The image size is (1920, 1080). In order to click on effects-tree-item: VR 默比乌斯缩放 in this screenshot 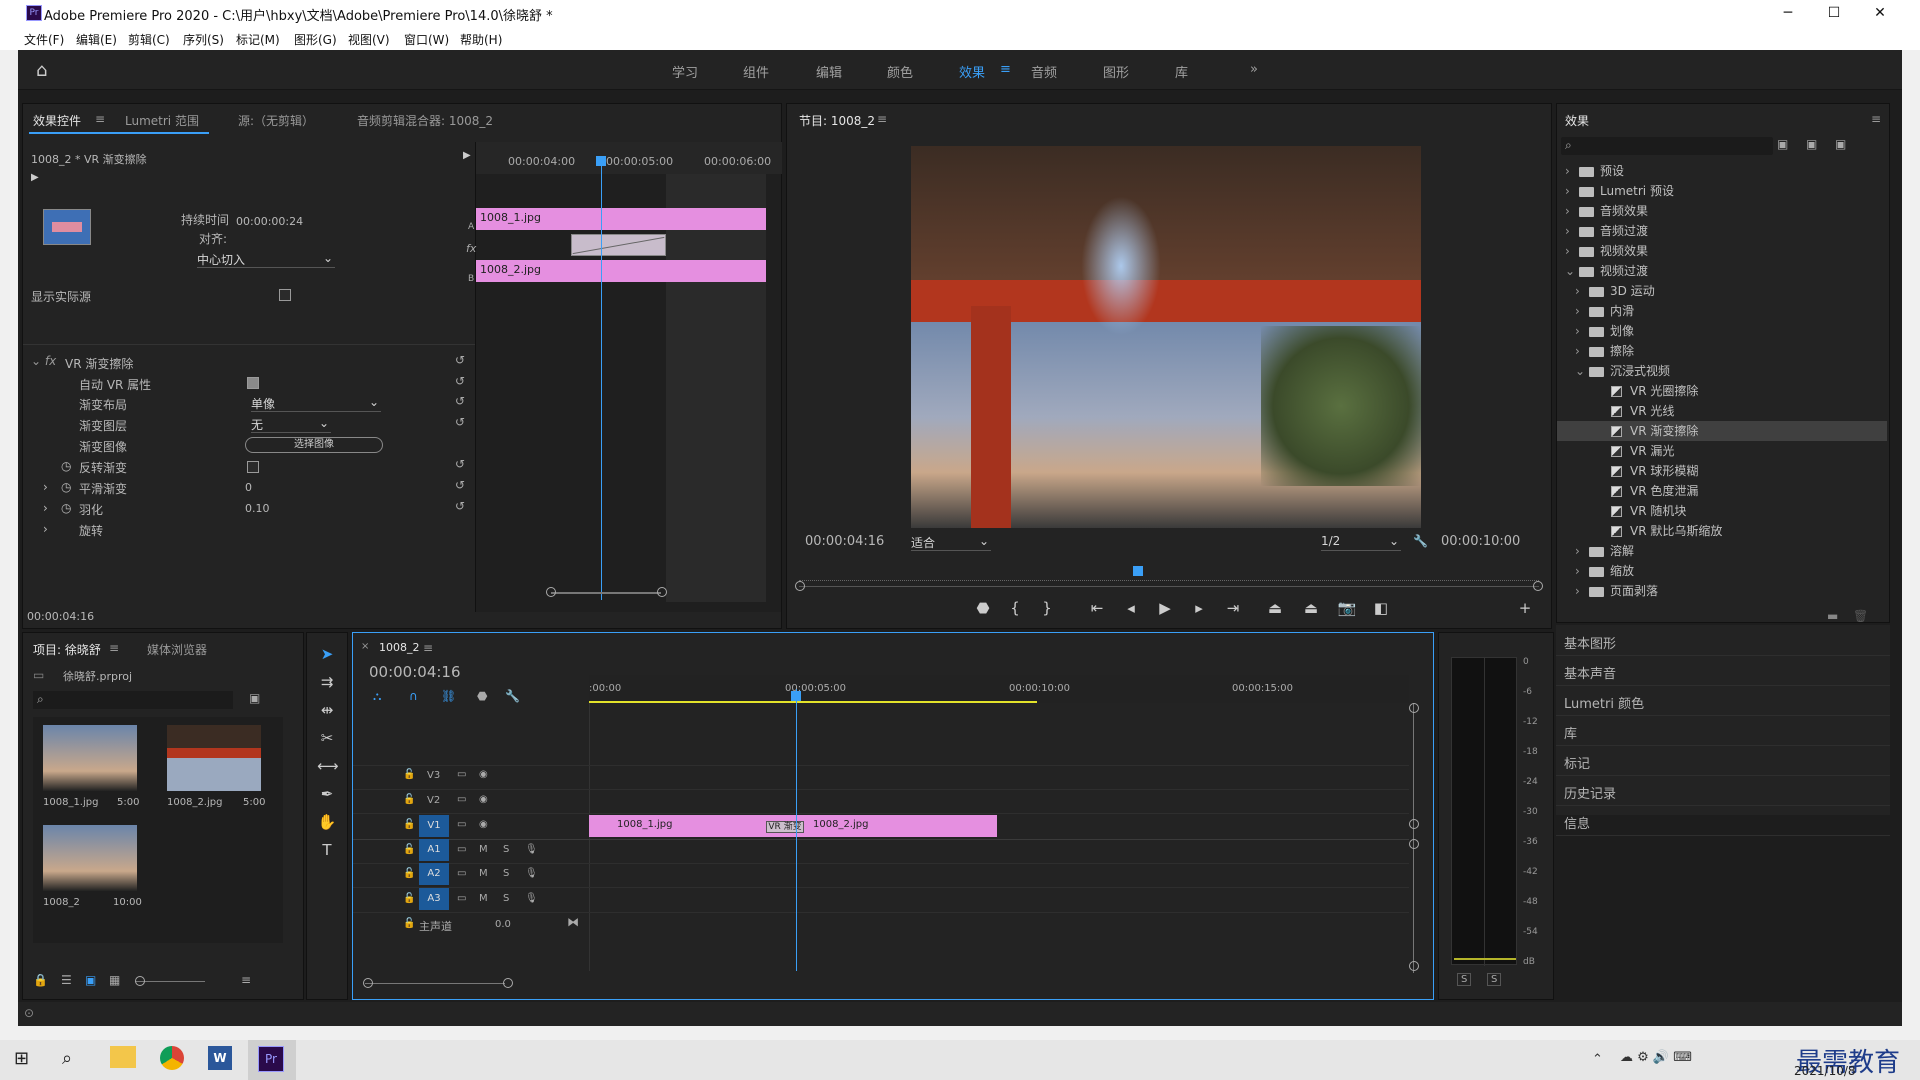, I will do `click(1722, 531)`.